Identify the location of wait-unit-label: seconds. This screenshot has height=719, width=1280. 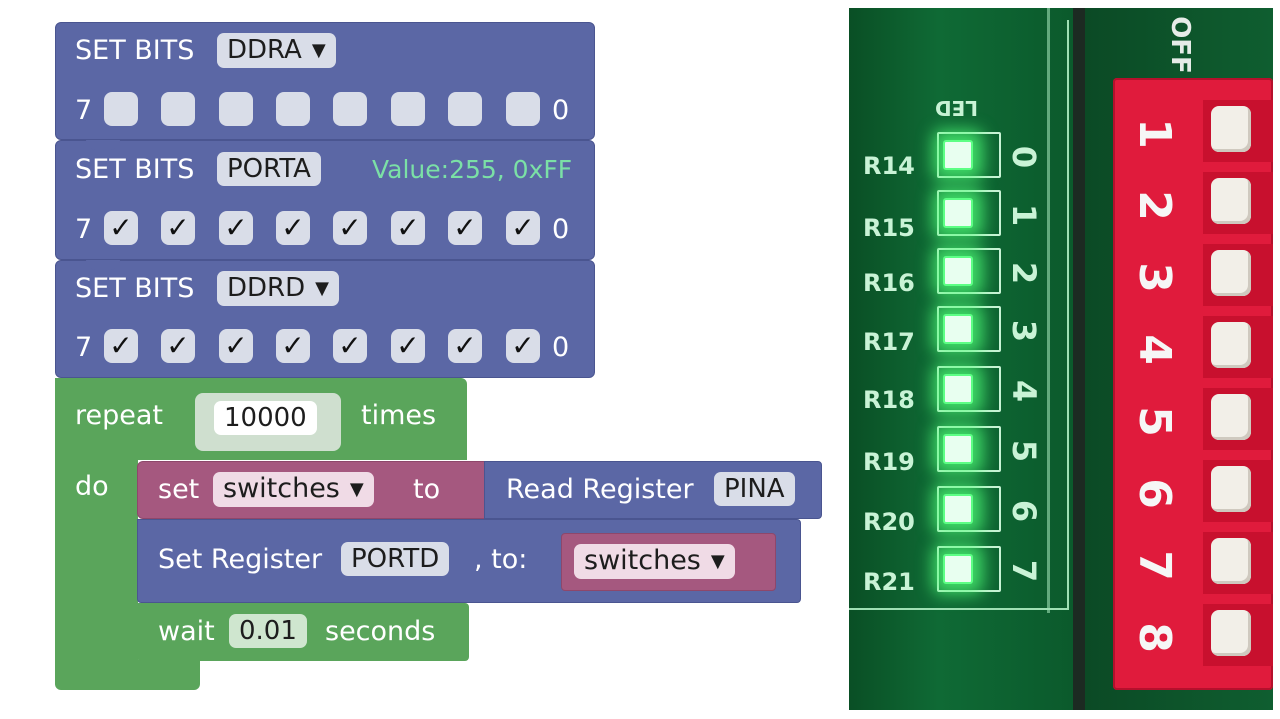
(380, 631).